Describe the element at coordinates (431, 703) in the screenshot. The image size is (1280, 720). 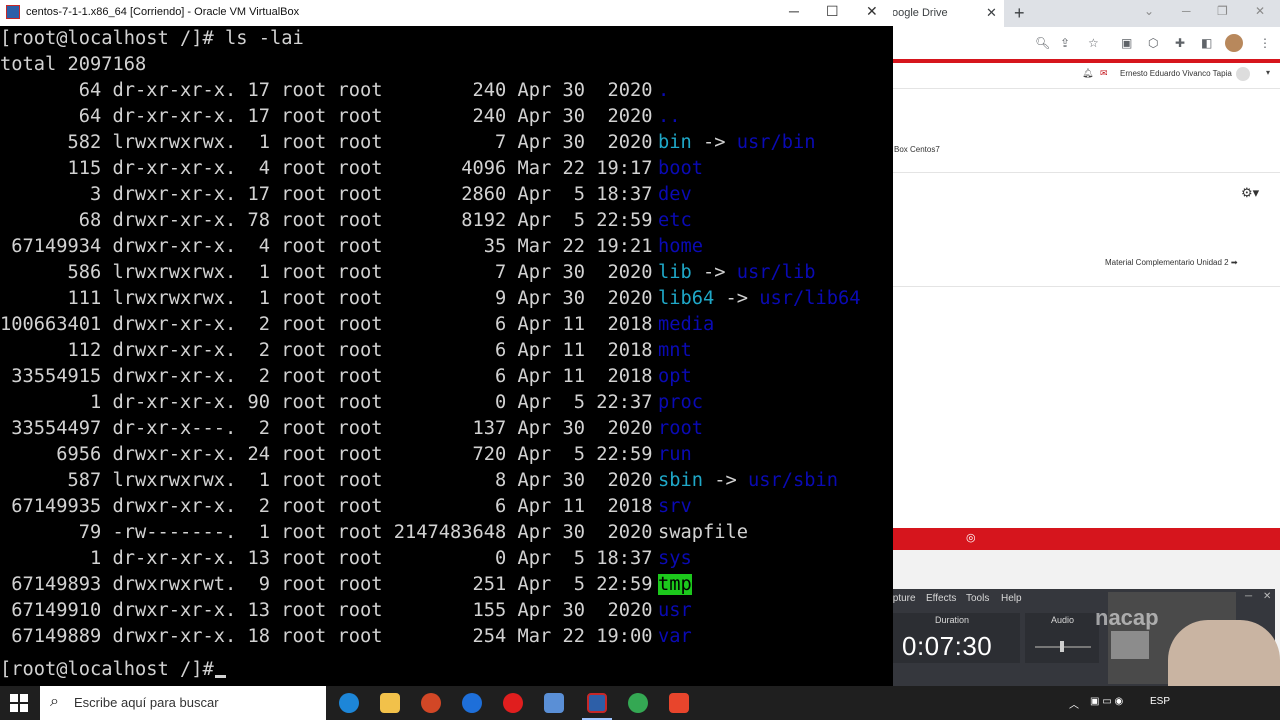
I see `powerpoint-icon` at that location.